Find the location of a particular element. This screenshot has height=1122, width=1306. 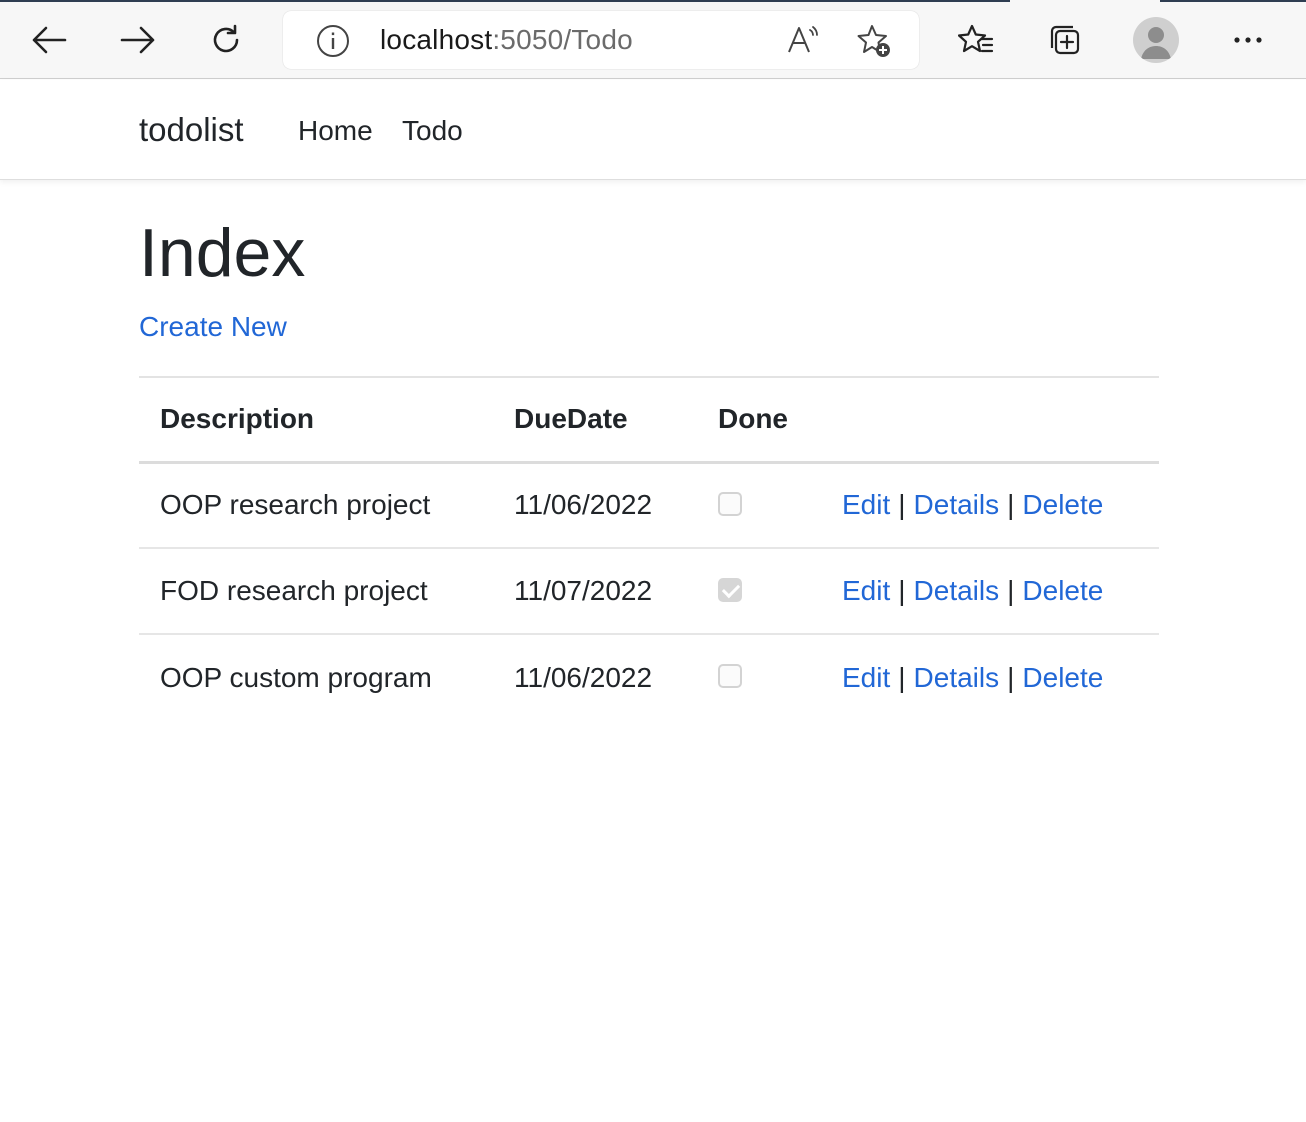

table-header-row: Description DueDate Done is located at coordinates (649, 419).